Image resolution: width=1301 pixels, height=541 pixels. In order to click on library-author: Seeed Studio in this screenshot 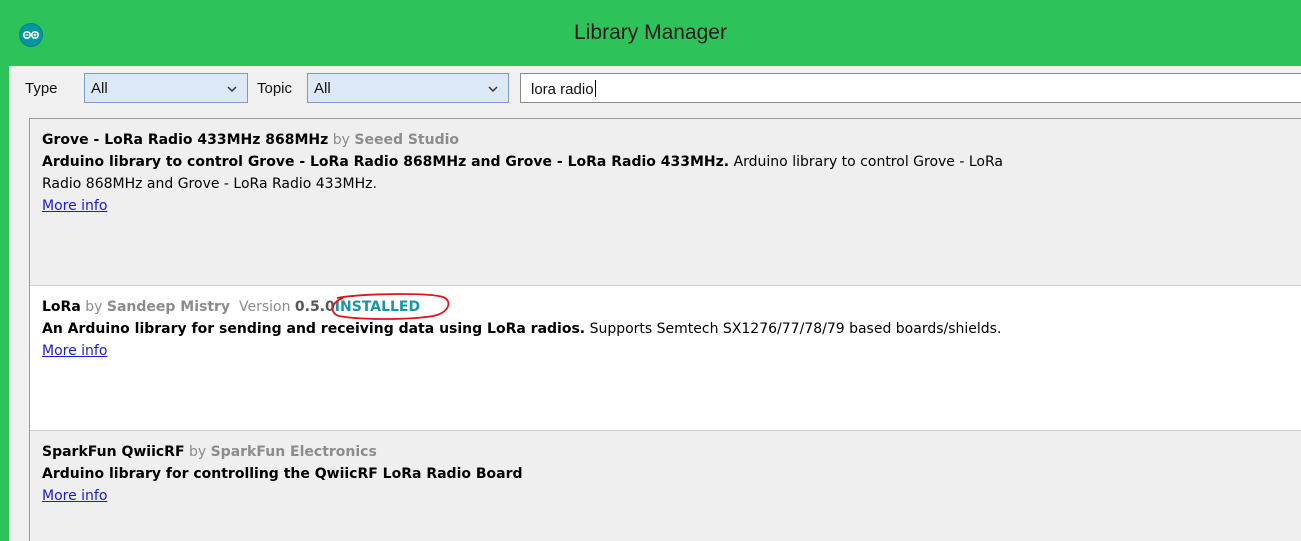, I will do `click(407, 140)`.